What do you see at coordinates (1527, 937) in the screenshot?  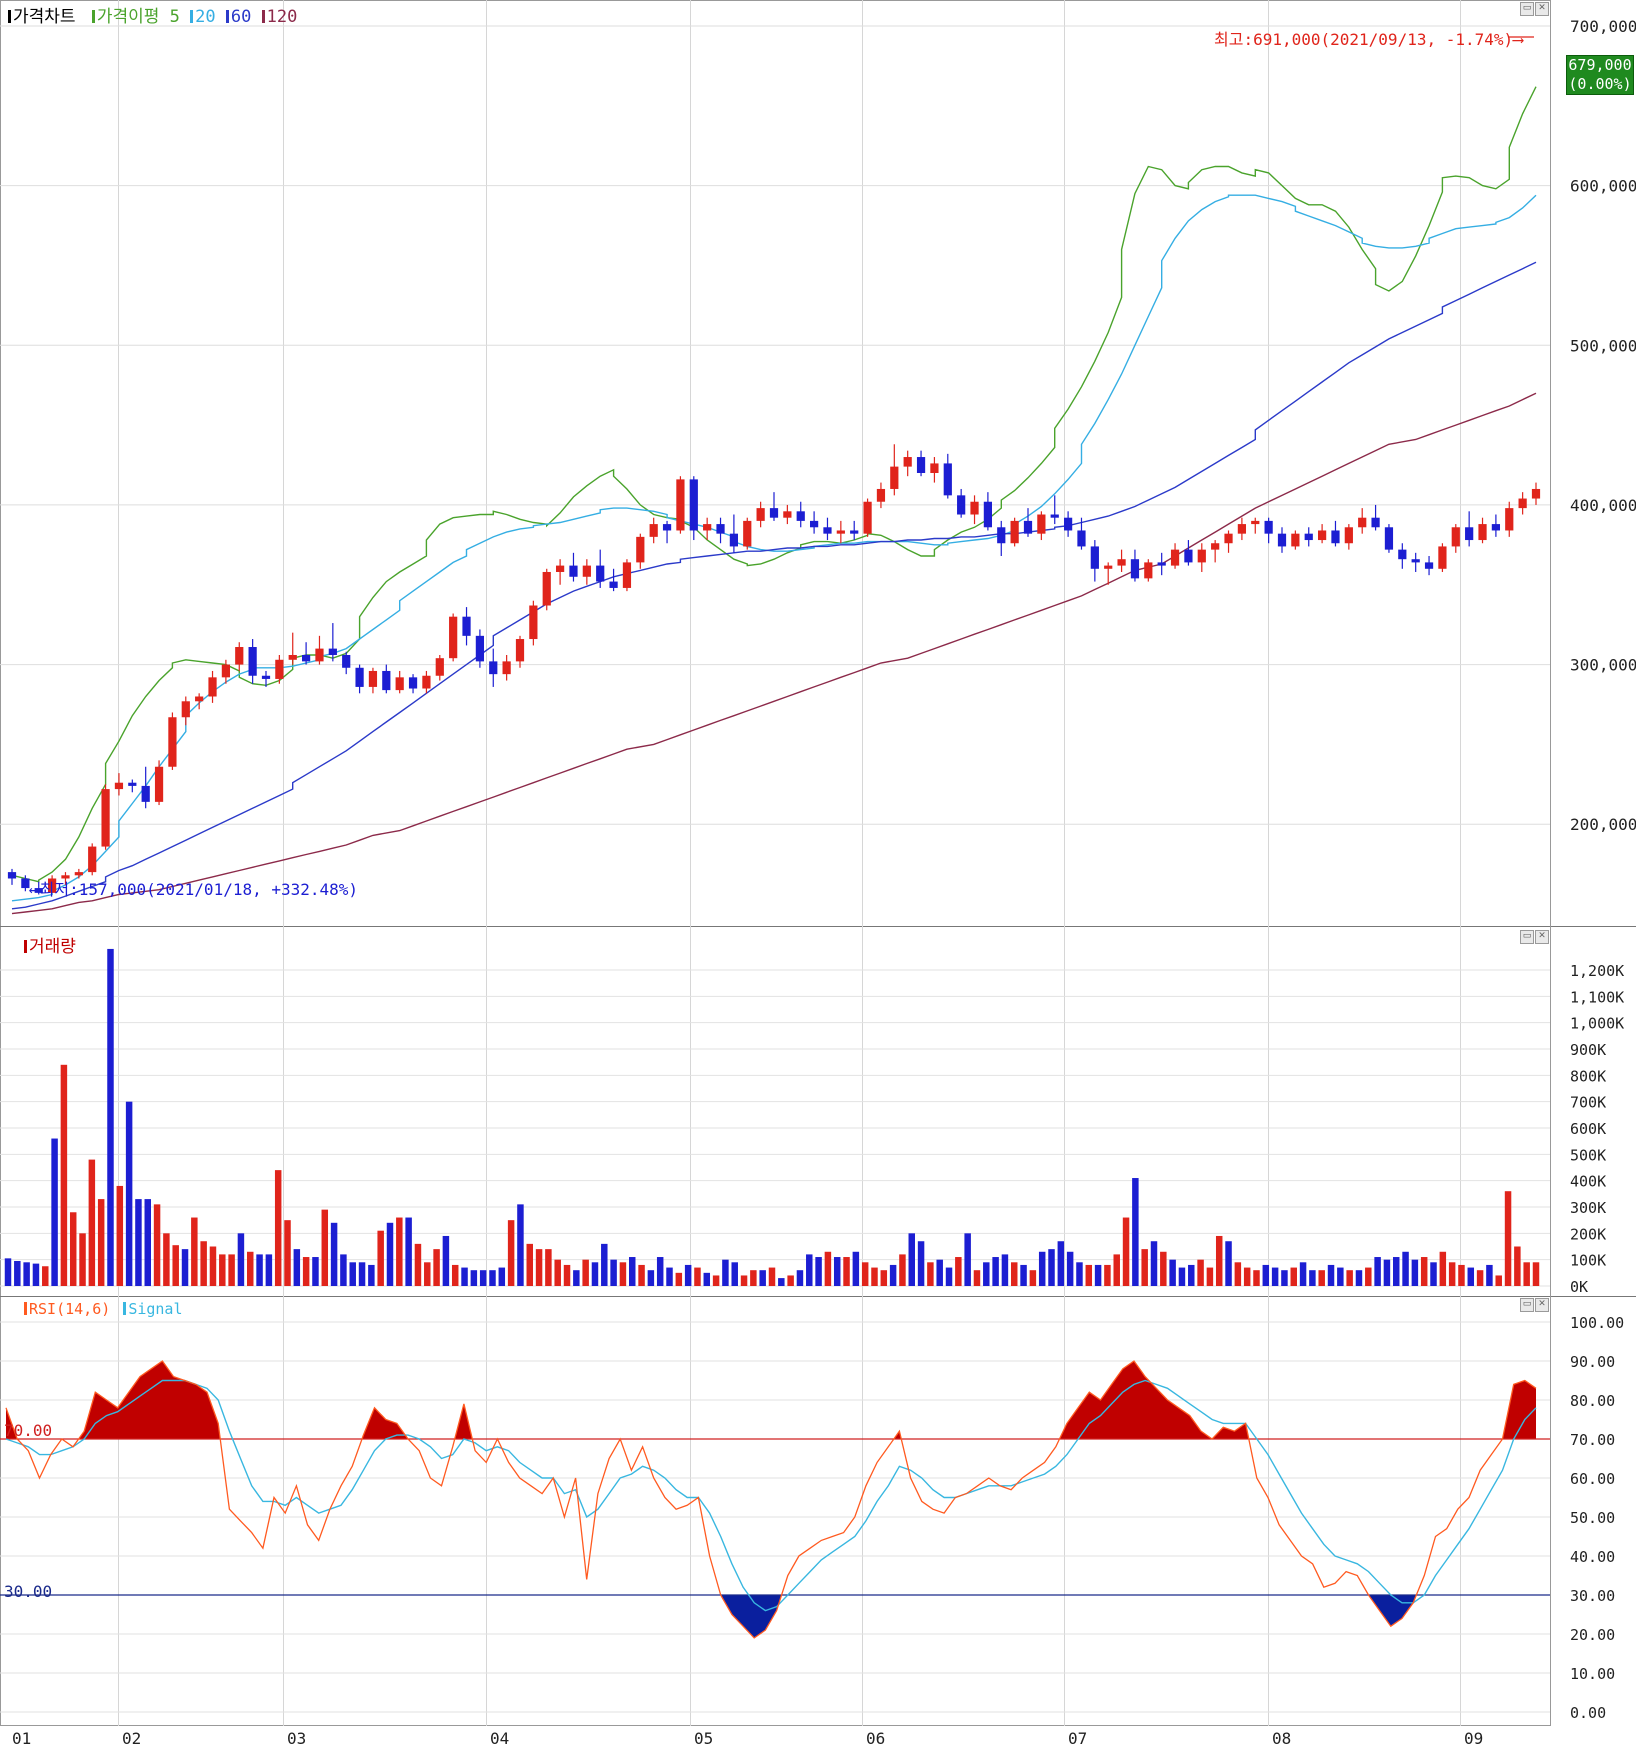 I see `volume-panel-minimize-button: ▭` at bounding box center [1527, 937].